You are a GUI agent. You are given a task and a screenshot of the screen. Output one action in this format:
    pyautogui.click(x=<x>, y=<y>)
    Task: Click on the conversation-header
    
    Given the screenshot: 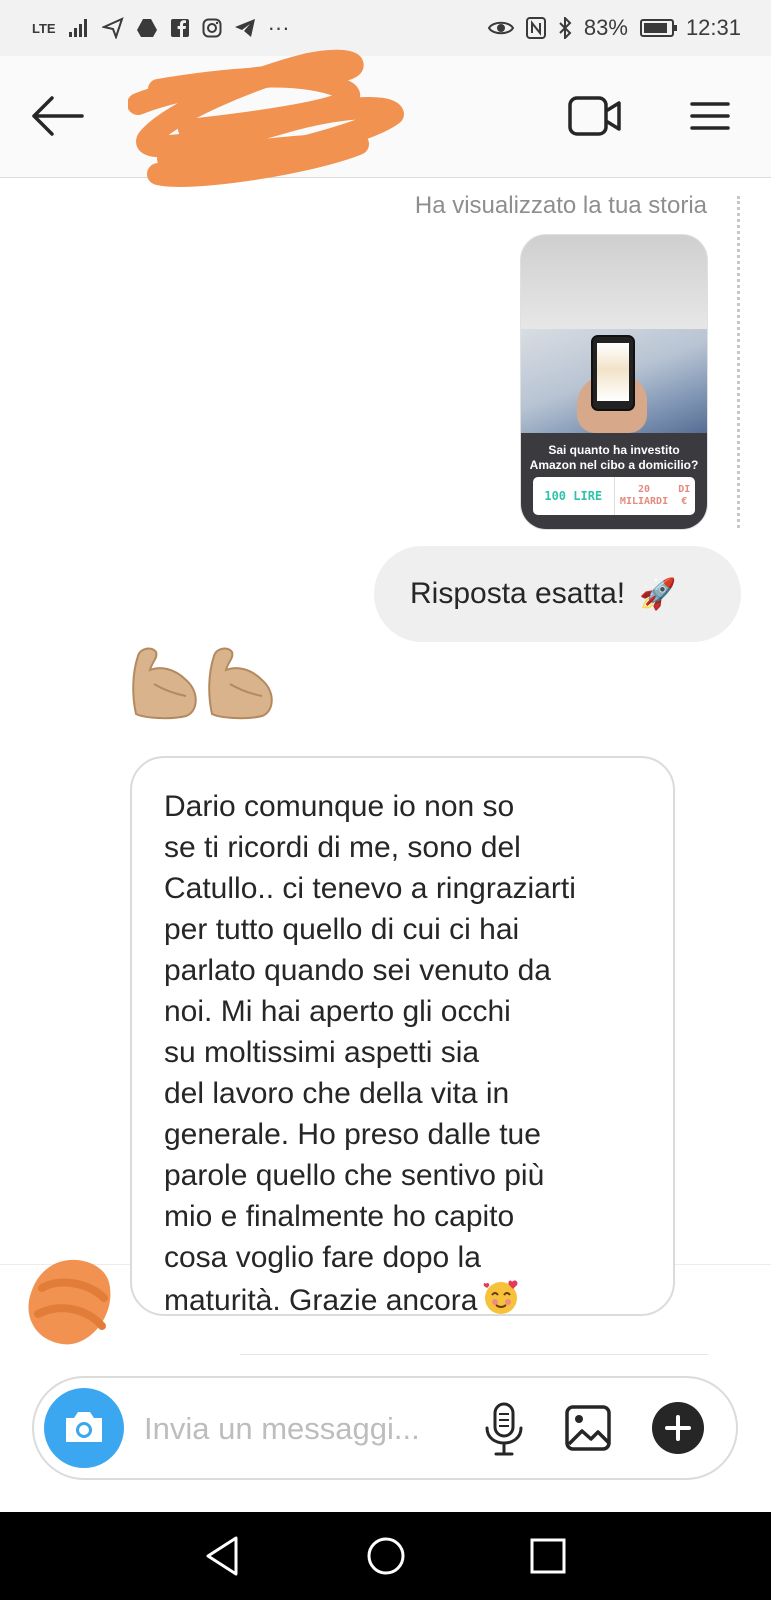 What is the action you would take?
    pyautogui.click(x=385, y=118)
    